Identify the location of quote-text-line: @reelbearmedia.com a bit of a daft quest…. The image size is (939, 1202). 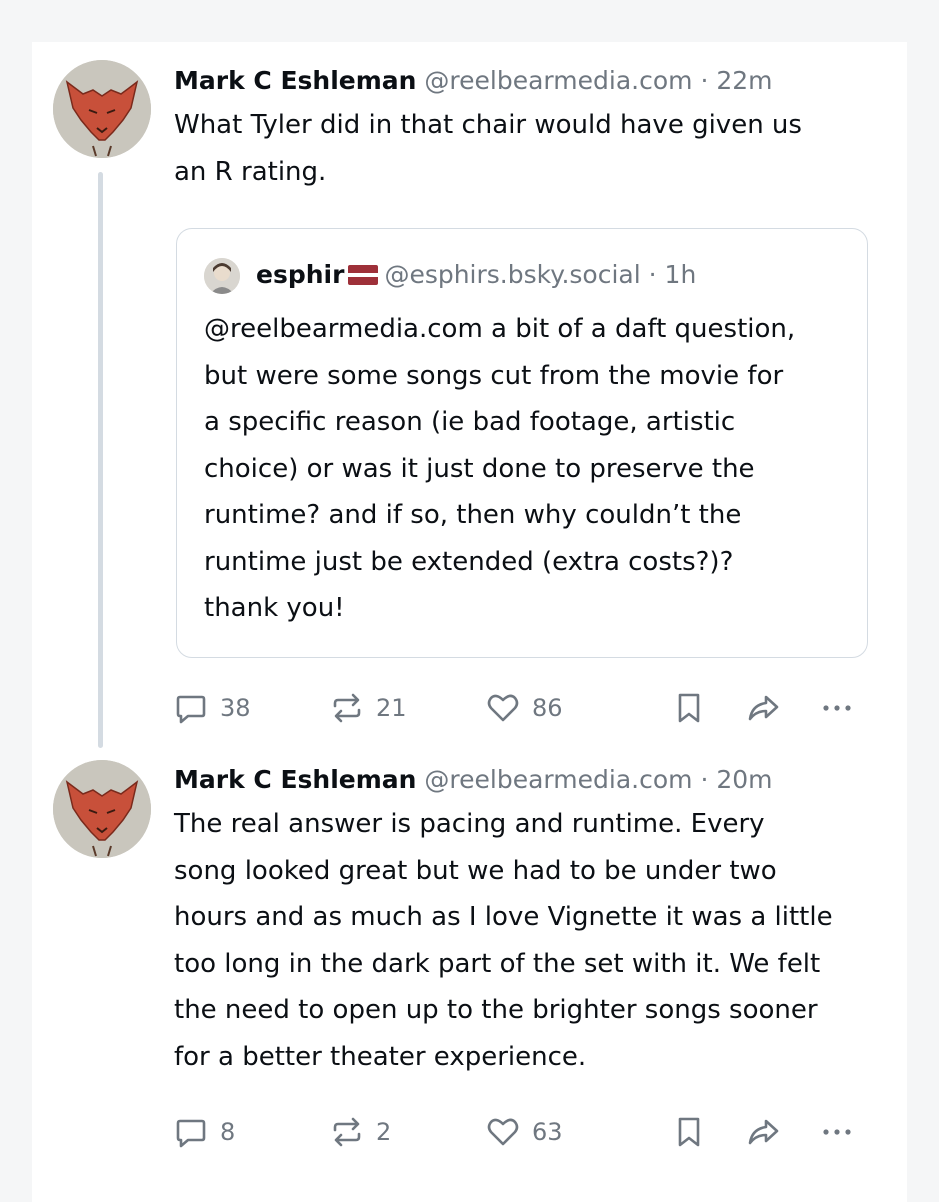
(500, 329).